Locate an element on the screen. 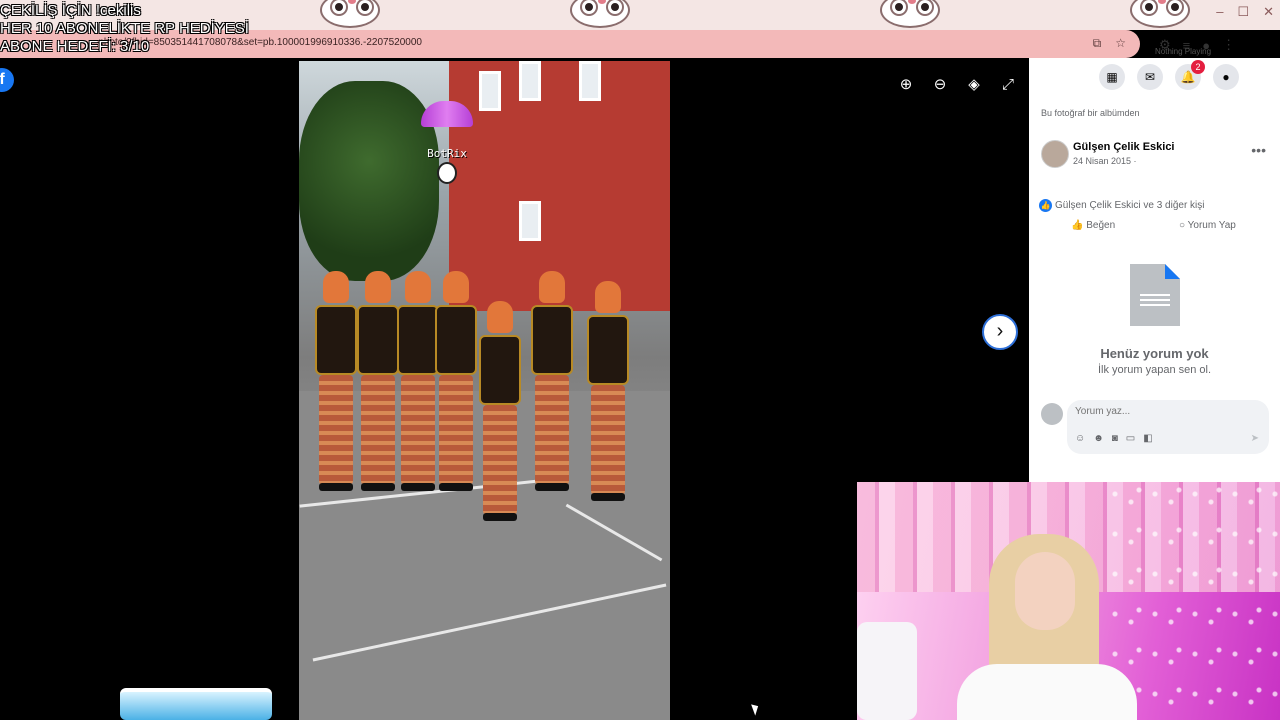 The image size is (1280, 720). menu-icon: ⋮ is located at coordinates (1228, 45).